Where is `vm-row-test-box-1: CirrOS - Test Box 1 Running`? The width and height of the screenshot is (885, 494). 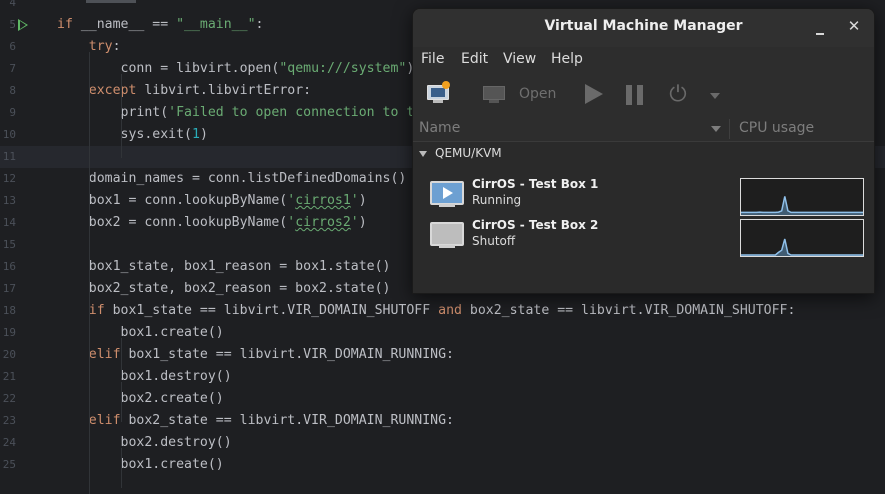
vm-row-test-box-1: CirrOS - Test Box 1 Running is located at coordinates (643, 195).